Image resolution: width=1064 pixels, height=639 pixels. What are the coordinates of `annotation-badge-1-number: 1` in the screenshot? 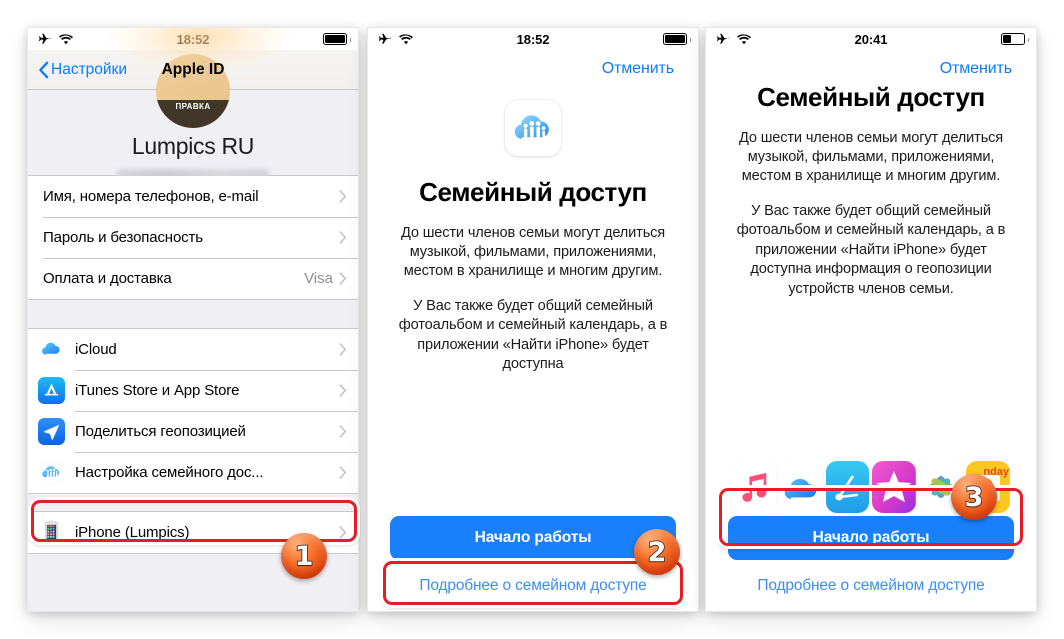 It's located at (304, 556).